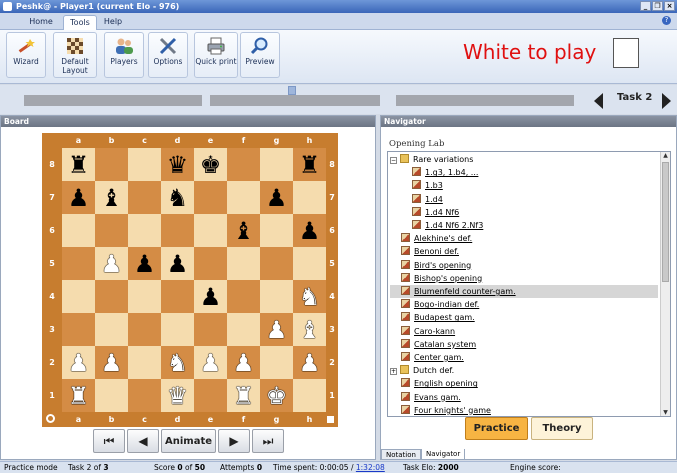  I want to click on square-f5, so click(243, 263).